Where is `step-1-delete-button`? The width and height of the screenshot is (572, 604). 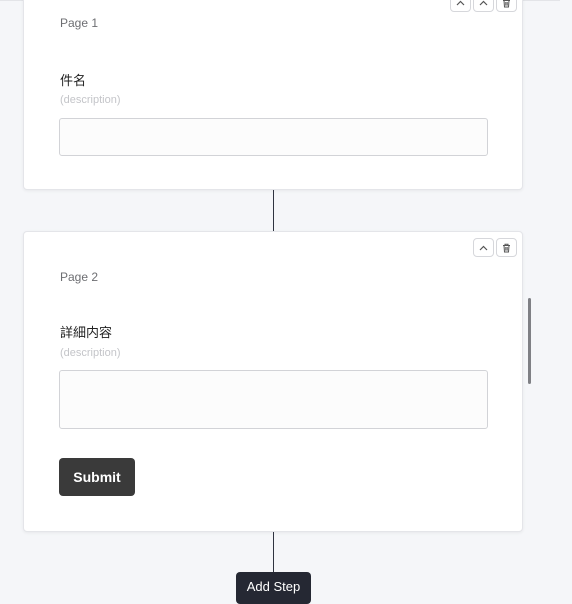 step-1-delete-button is located at coordinates (506, 6).